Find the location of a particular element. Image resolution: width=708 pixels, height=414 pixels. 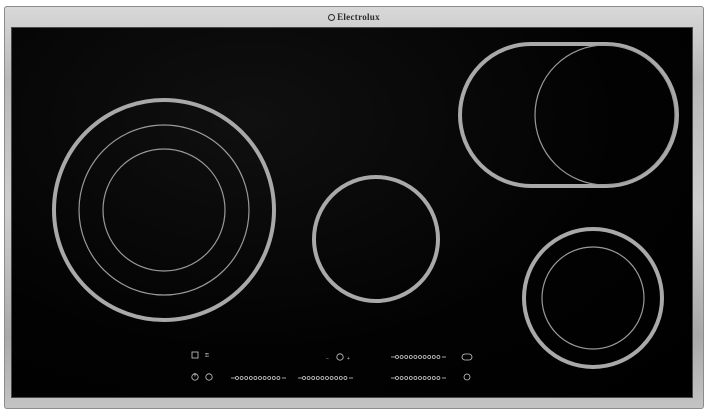

zone-center-ring is located at coordinates (376, 239).